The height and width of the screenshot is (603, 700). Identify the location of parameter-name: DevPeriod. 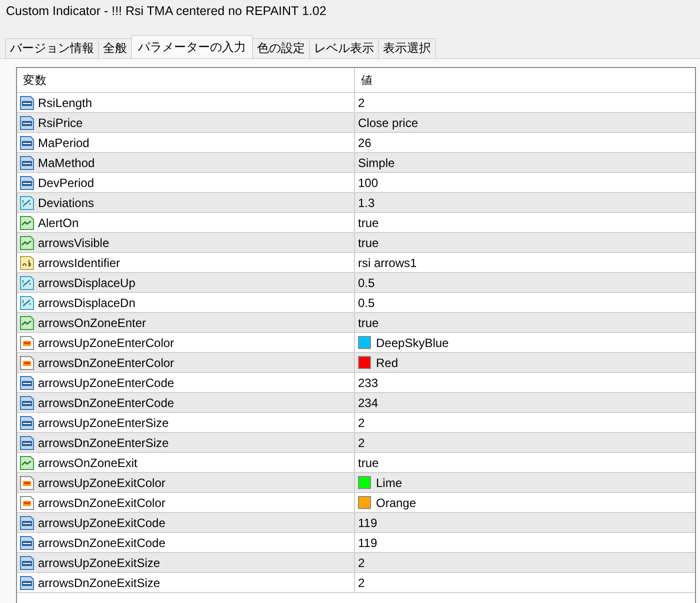
(66, 183).